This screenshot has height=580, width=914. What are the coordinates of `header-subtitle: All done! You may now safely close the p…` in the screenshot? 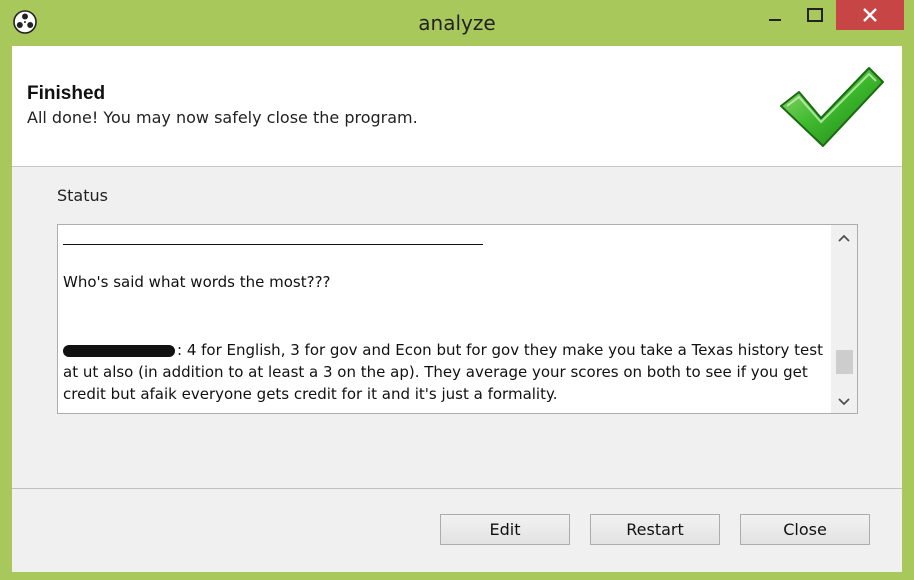 It's located at (222, 117).